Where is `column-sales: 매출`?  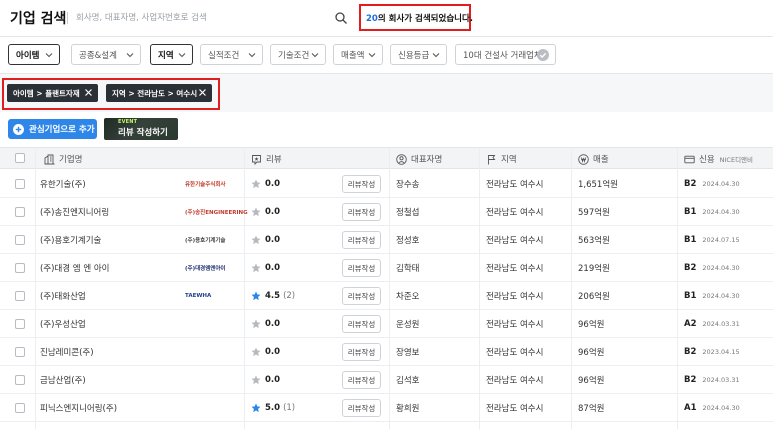 column-sales: 매출 is located at coordinates (593, 159).